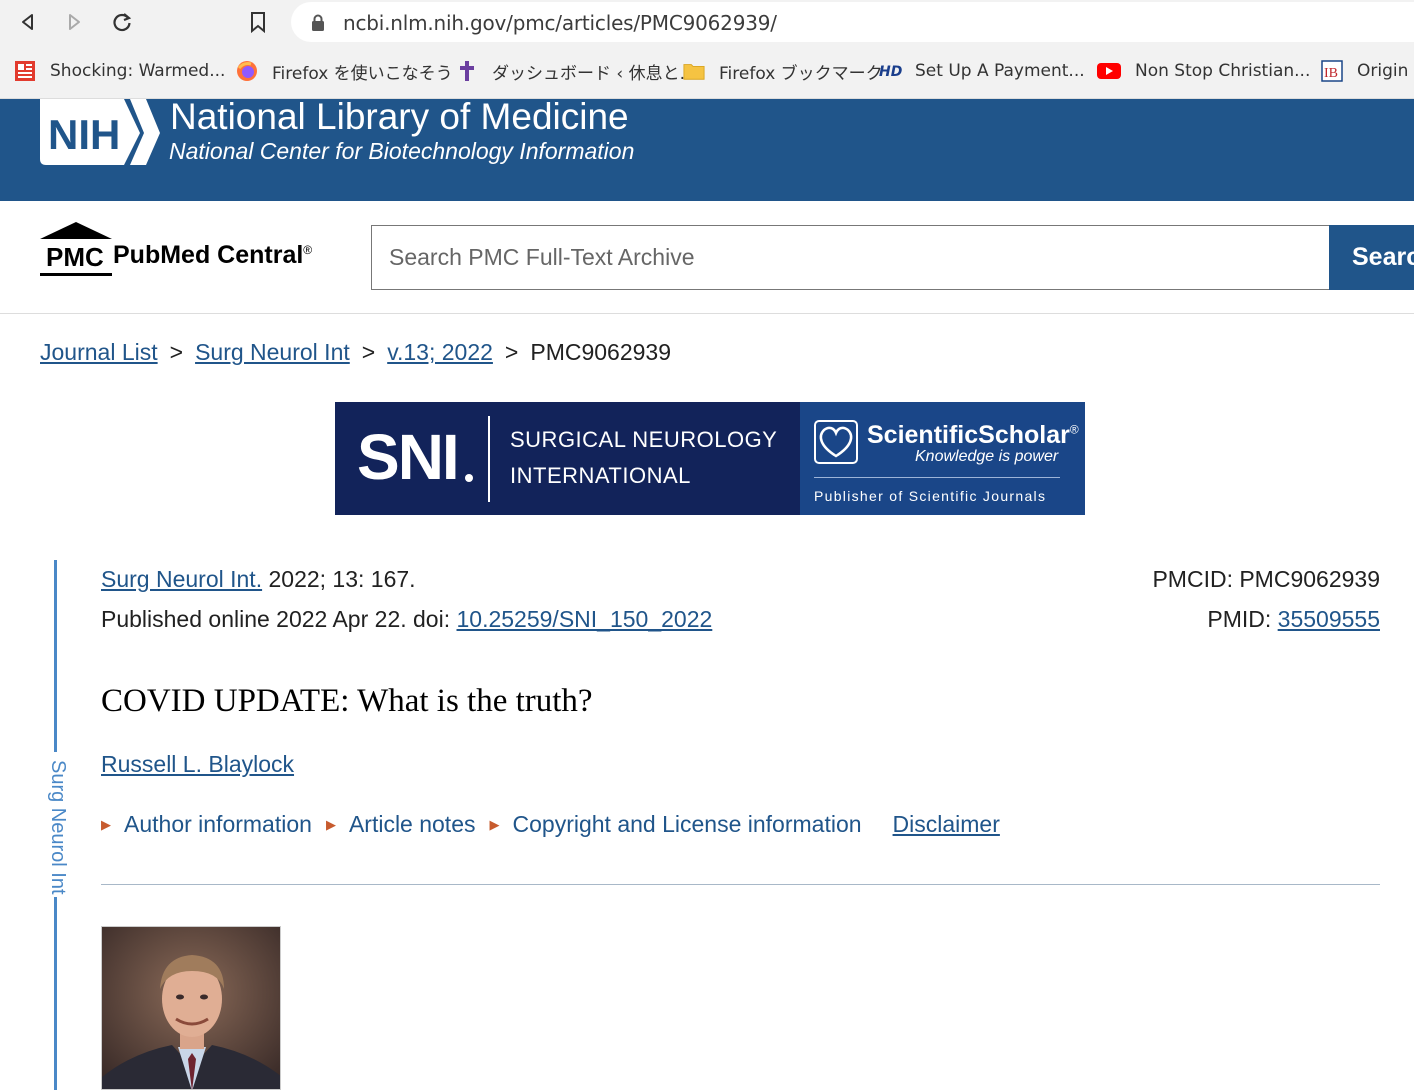  What do you see at coordinates (644, 439) in the screenshot?
I see `journal-name-line1: SURGICAL NEUROLOGY` at bounding box center [644, 439].